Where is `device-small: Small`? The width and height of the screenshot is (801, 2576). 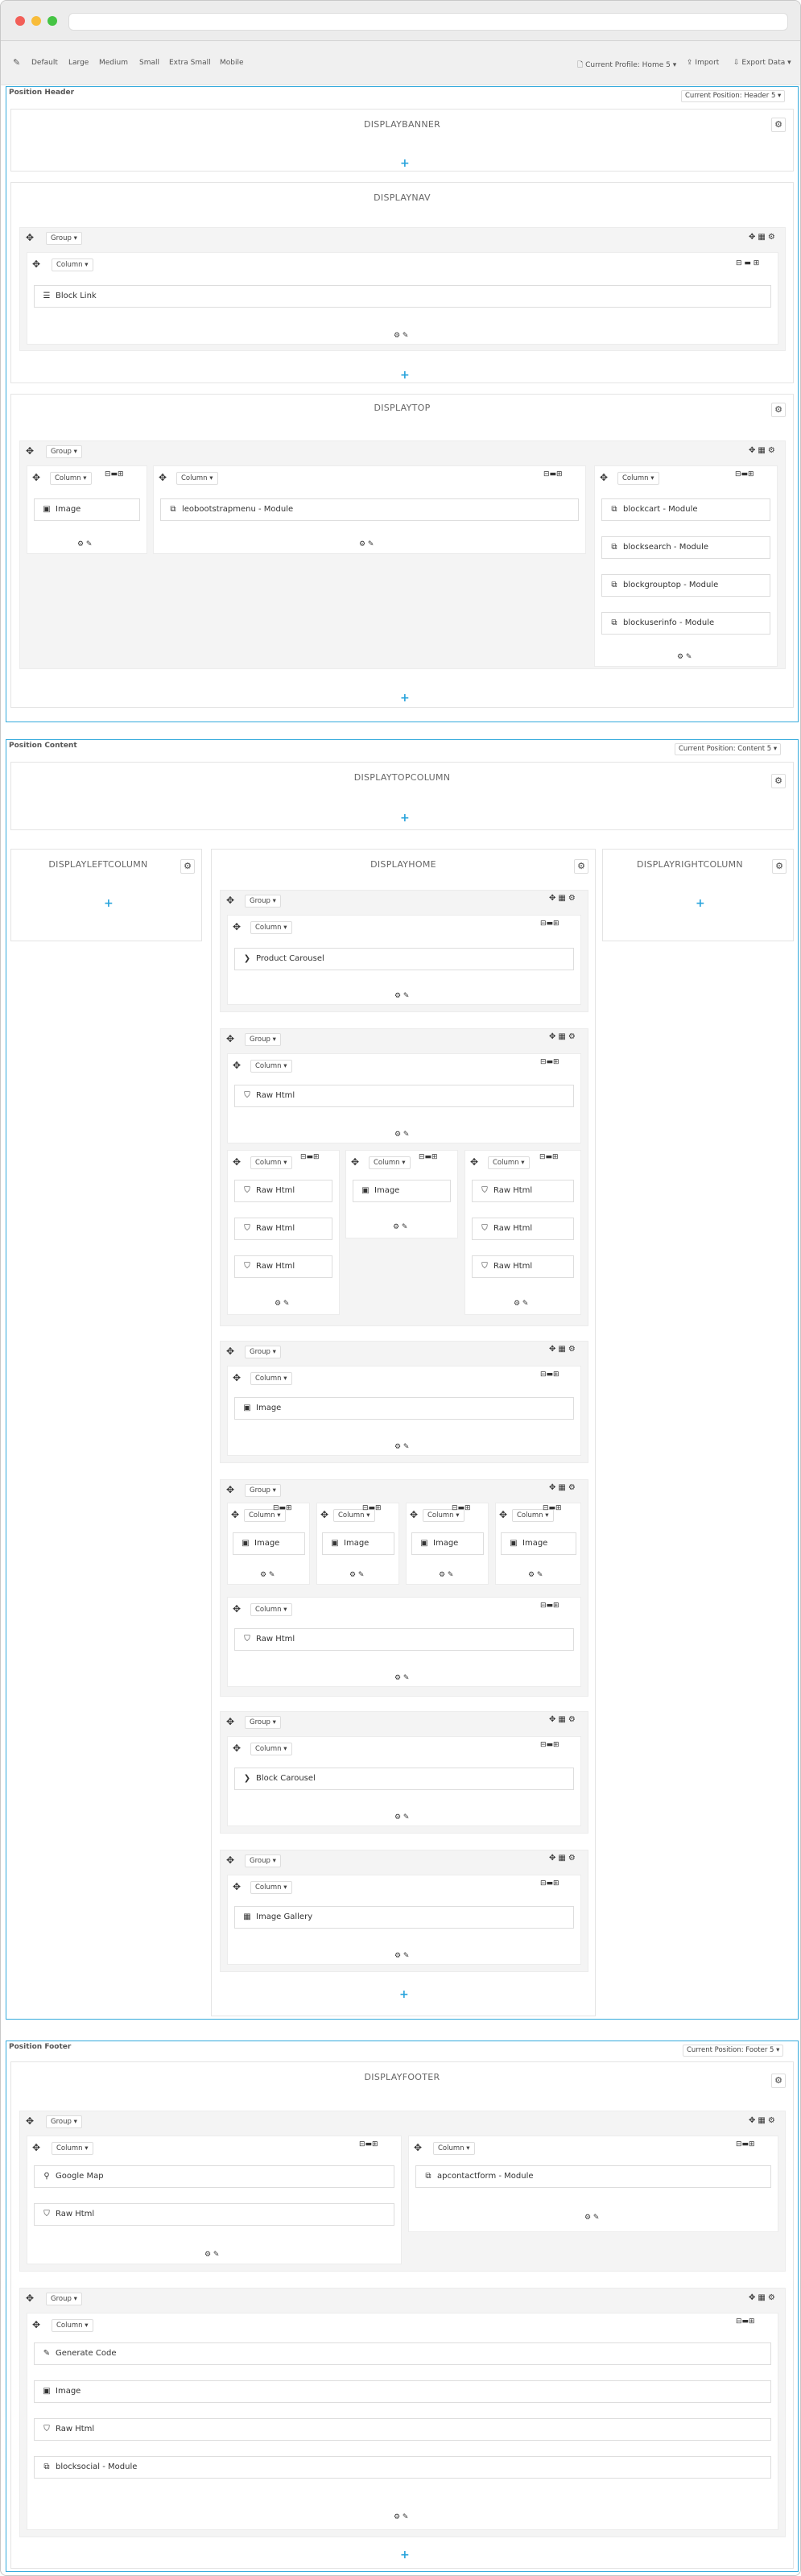
device-small: Small is located at coordinates (149, 63).